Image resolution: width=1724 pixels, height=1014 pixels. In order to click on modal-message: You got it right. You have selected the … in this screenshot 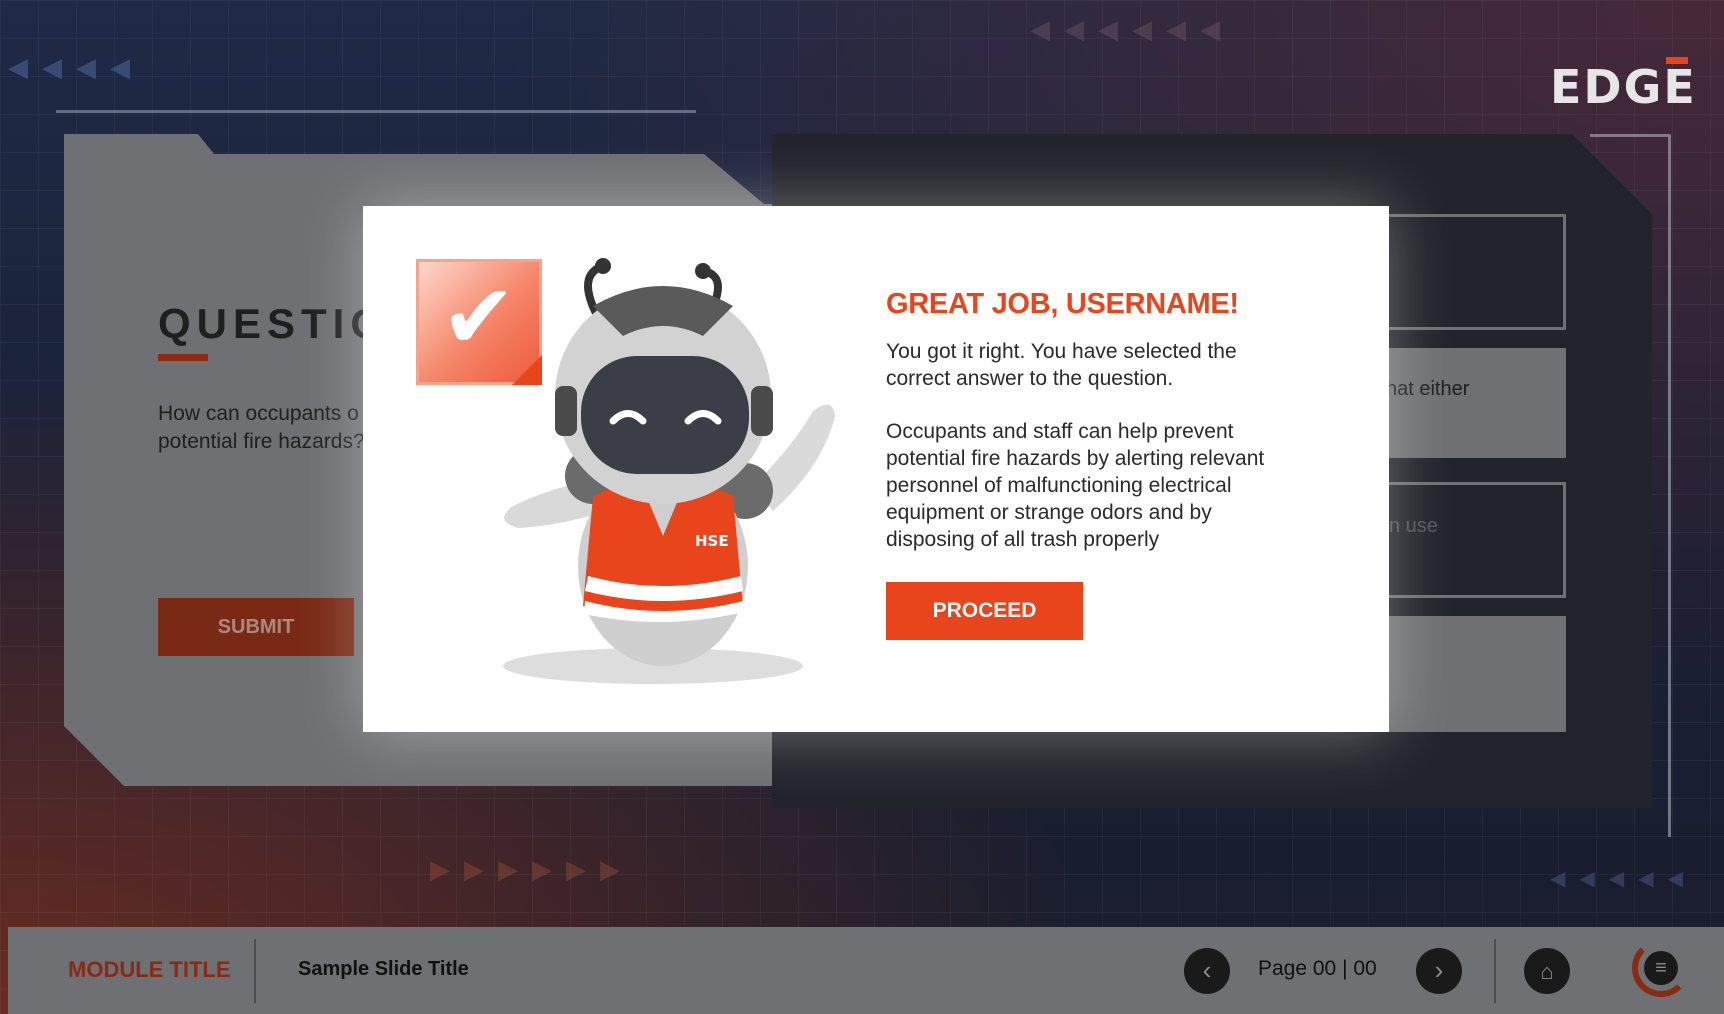, I will do `click(1061, 365)`.